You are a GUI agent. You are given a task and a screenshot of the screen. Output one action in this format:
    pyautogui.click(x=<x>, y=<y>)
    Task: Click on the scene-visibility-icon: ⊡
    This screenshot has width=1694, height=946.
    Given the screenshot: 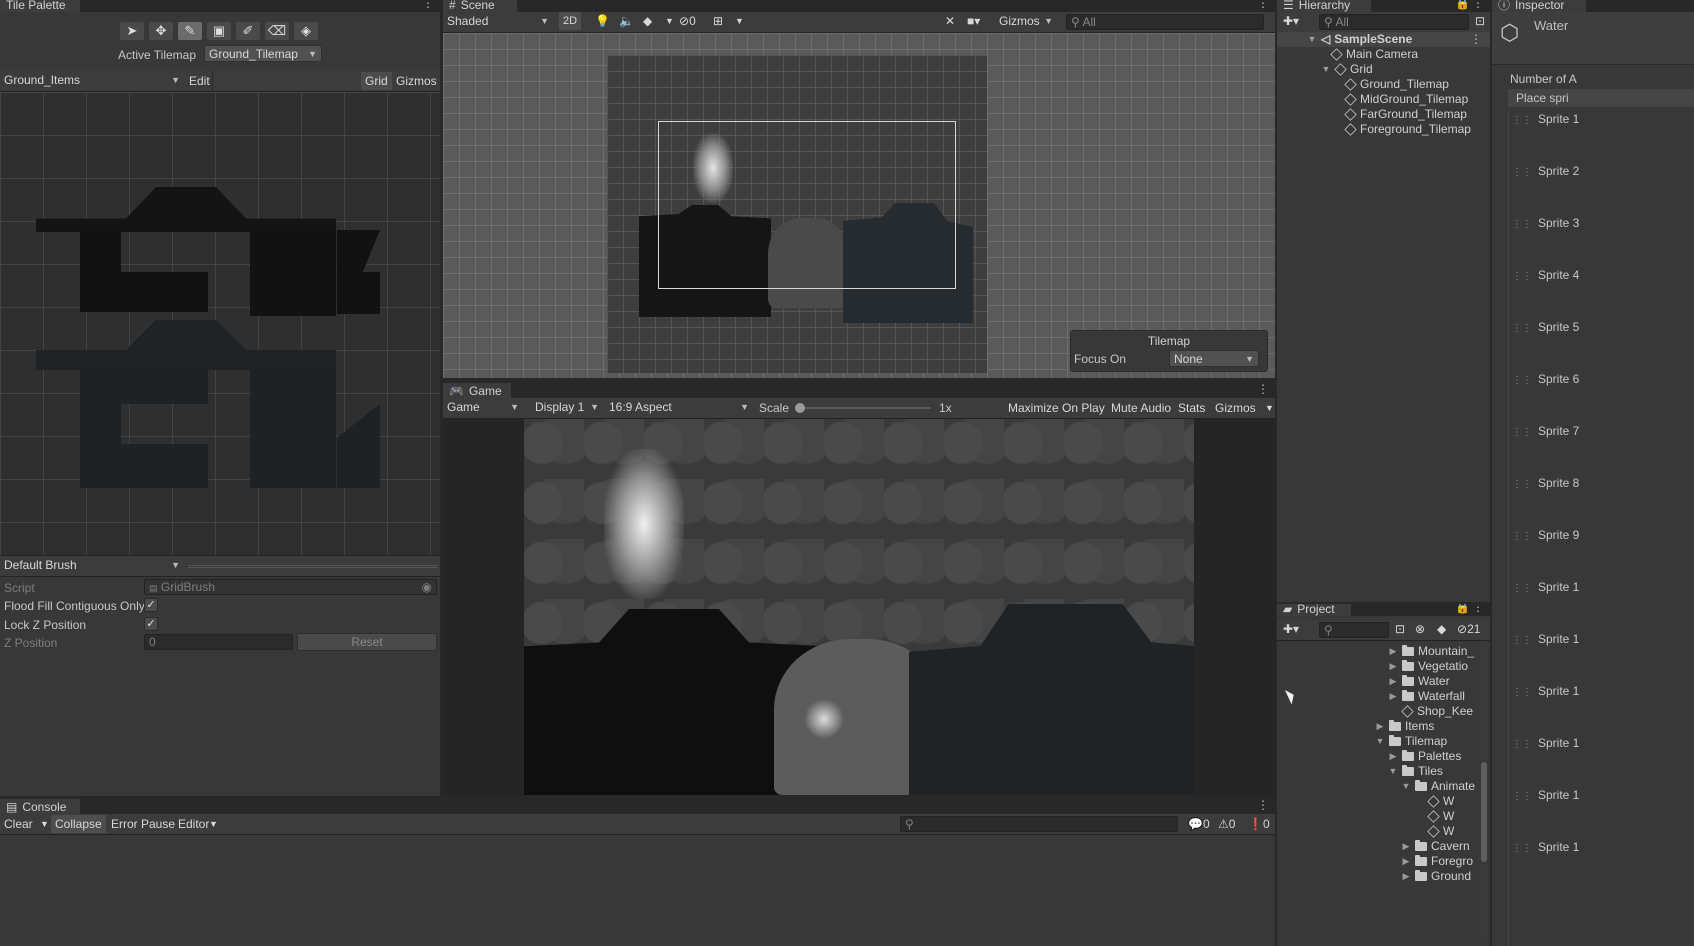 What is the action you would take?
    pyautogui.click(x=1480, y=21)
    